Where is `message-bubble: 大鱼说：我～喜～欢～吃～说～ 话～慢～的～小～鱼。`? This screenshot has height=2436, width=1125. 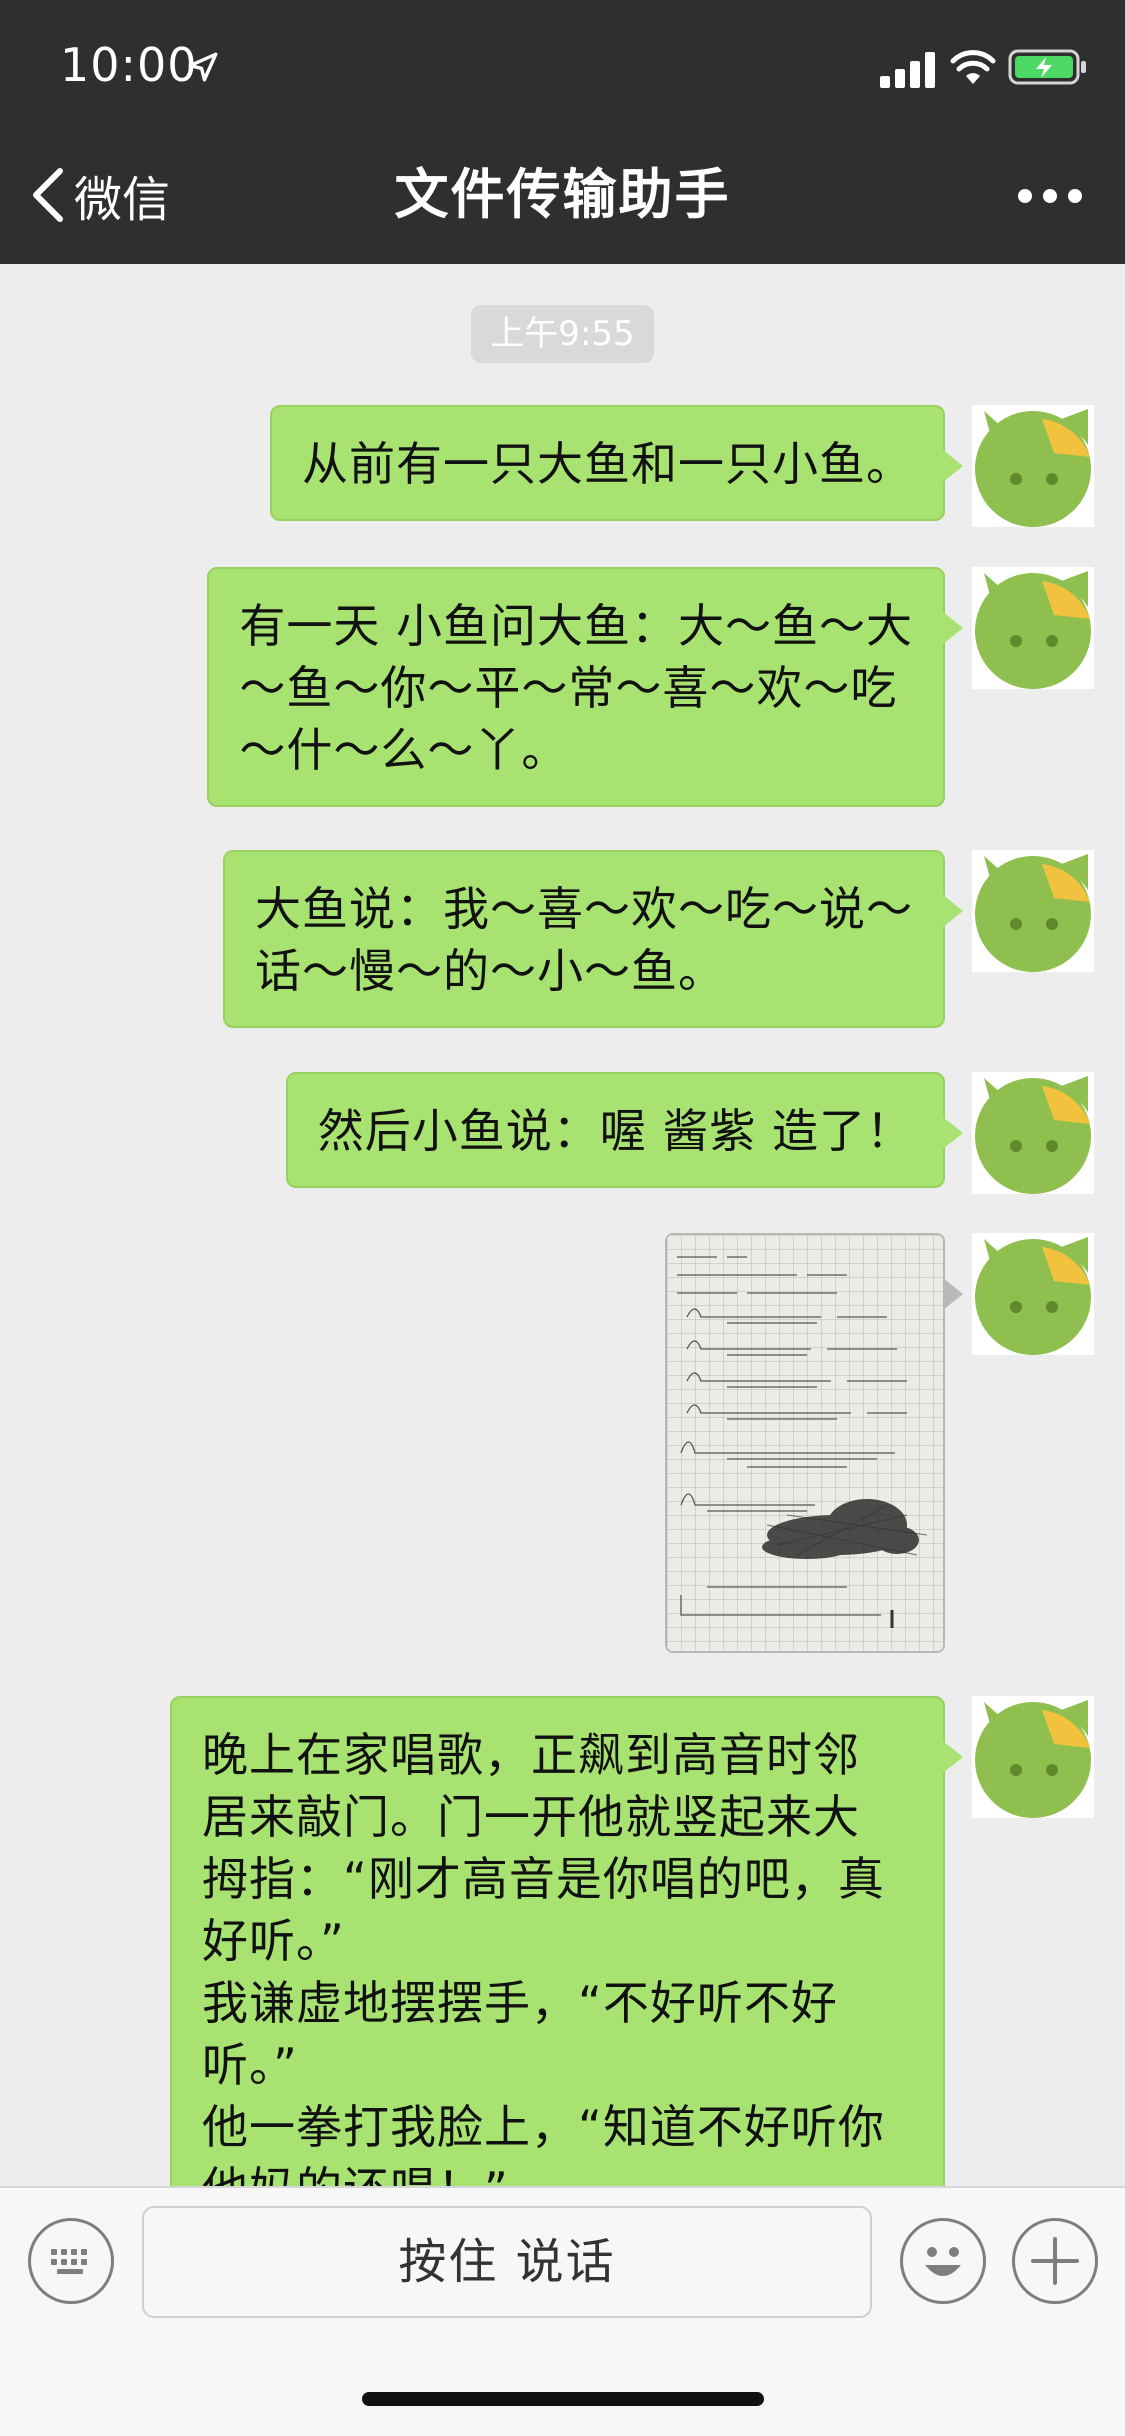 message-bubble: 大鱼说：我～喜～欢～吃～说～ 话～慢～的～小～鱼。 is located at coordinates (584, 939).